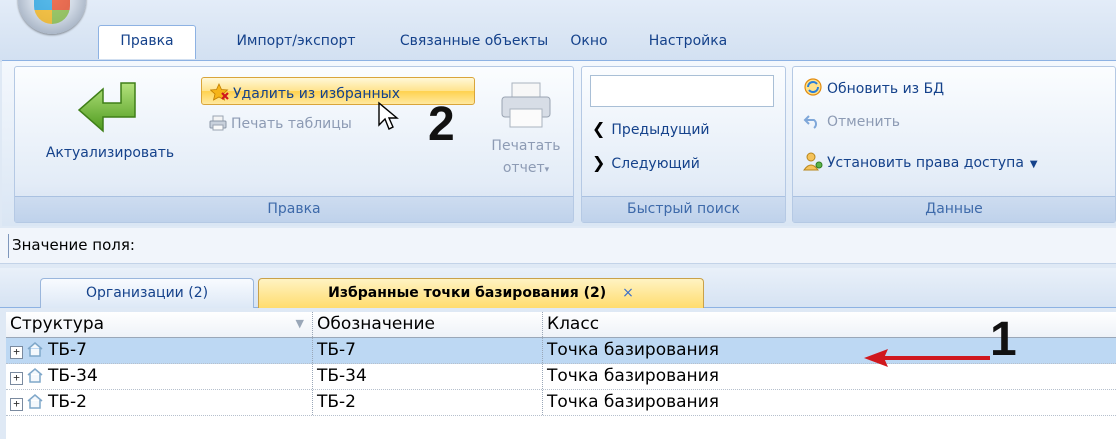 The width and height of the screenshot is (1116, 439). I want to click on structure-value: ТБ-34, so click(73, 376).